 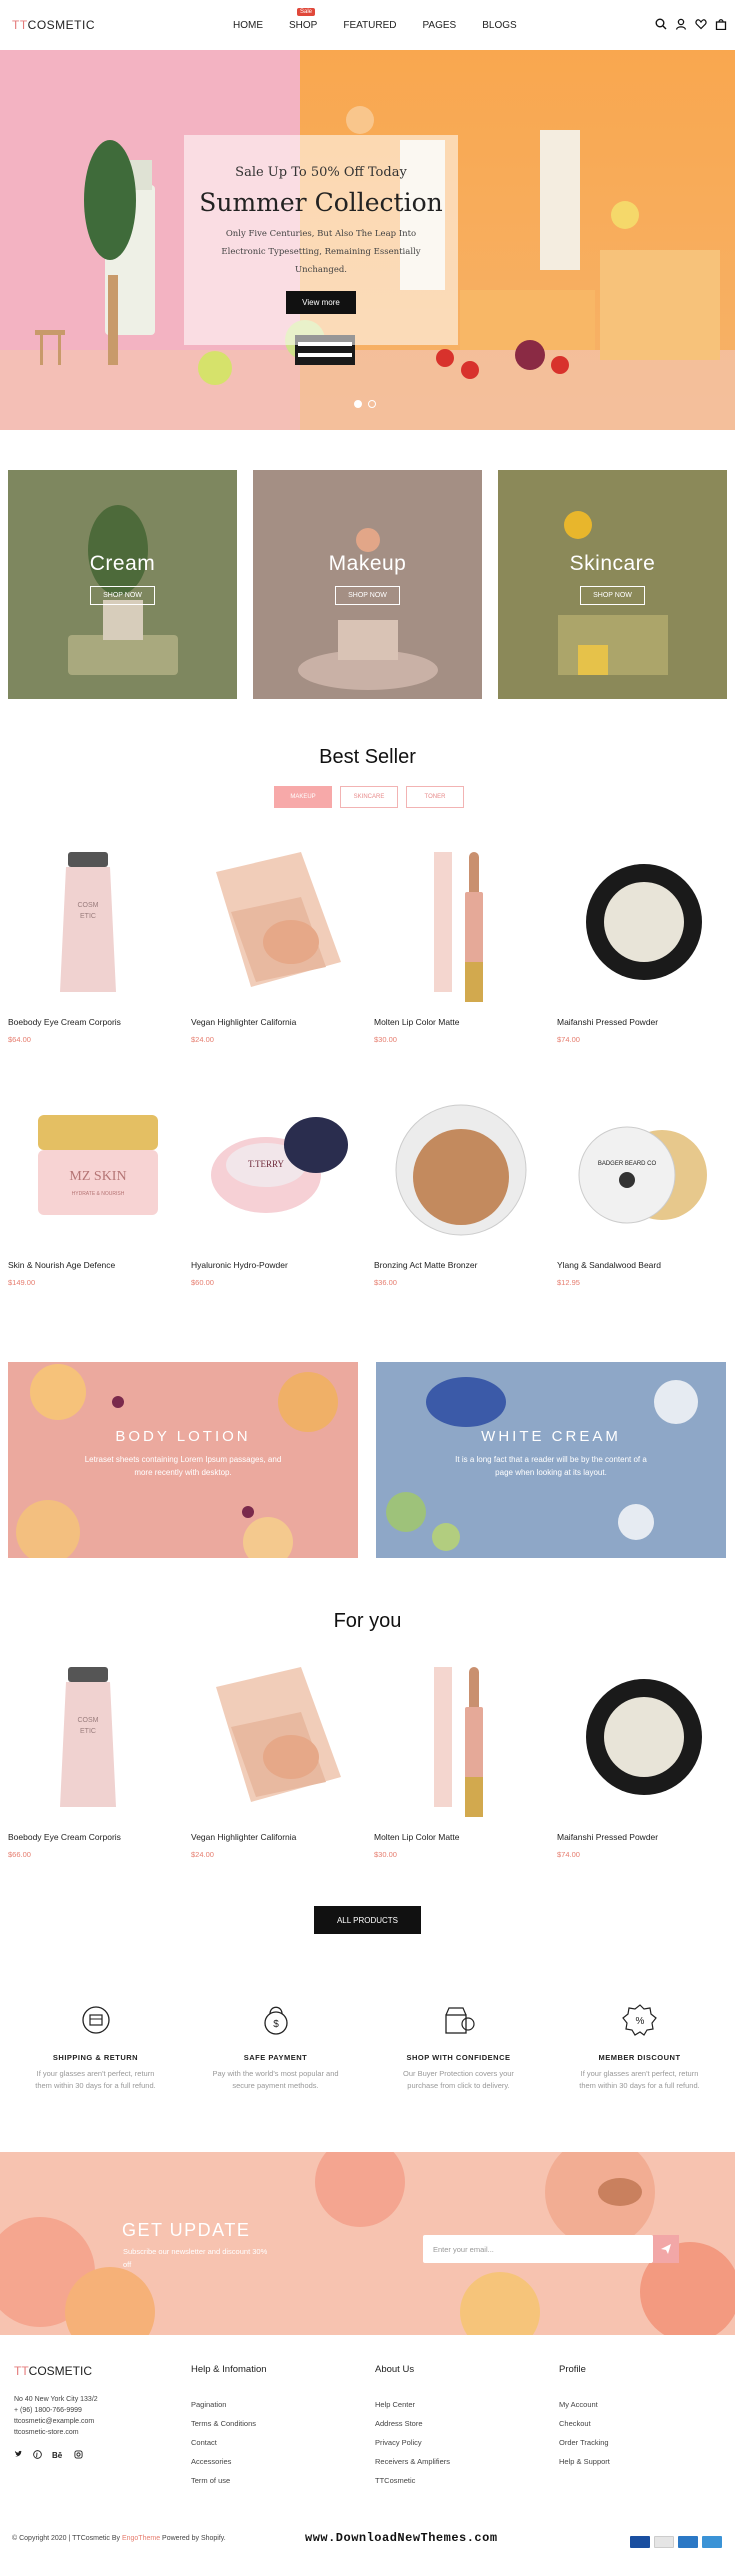 What do you see at coordinates (229, 2423) in the screenshot?
I see `footer-link: Terms & Conditions` at bounding box center [229, 2423].